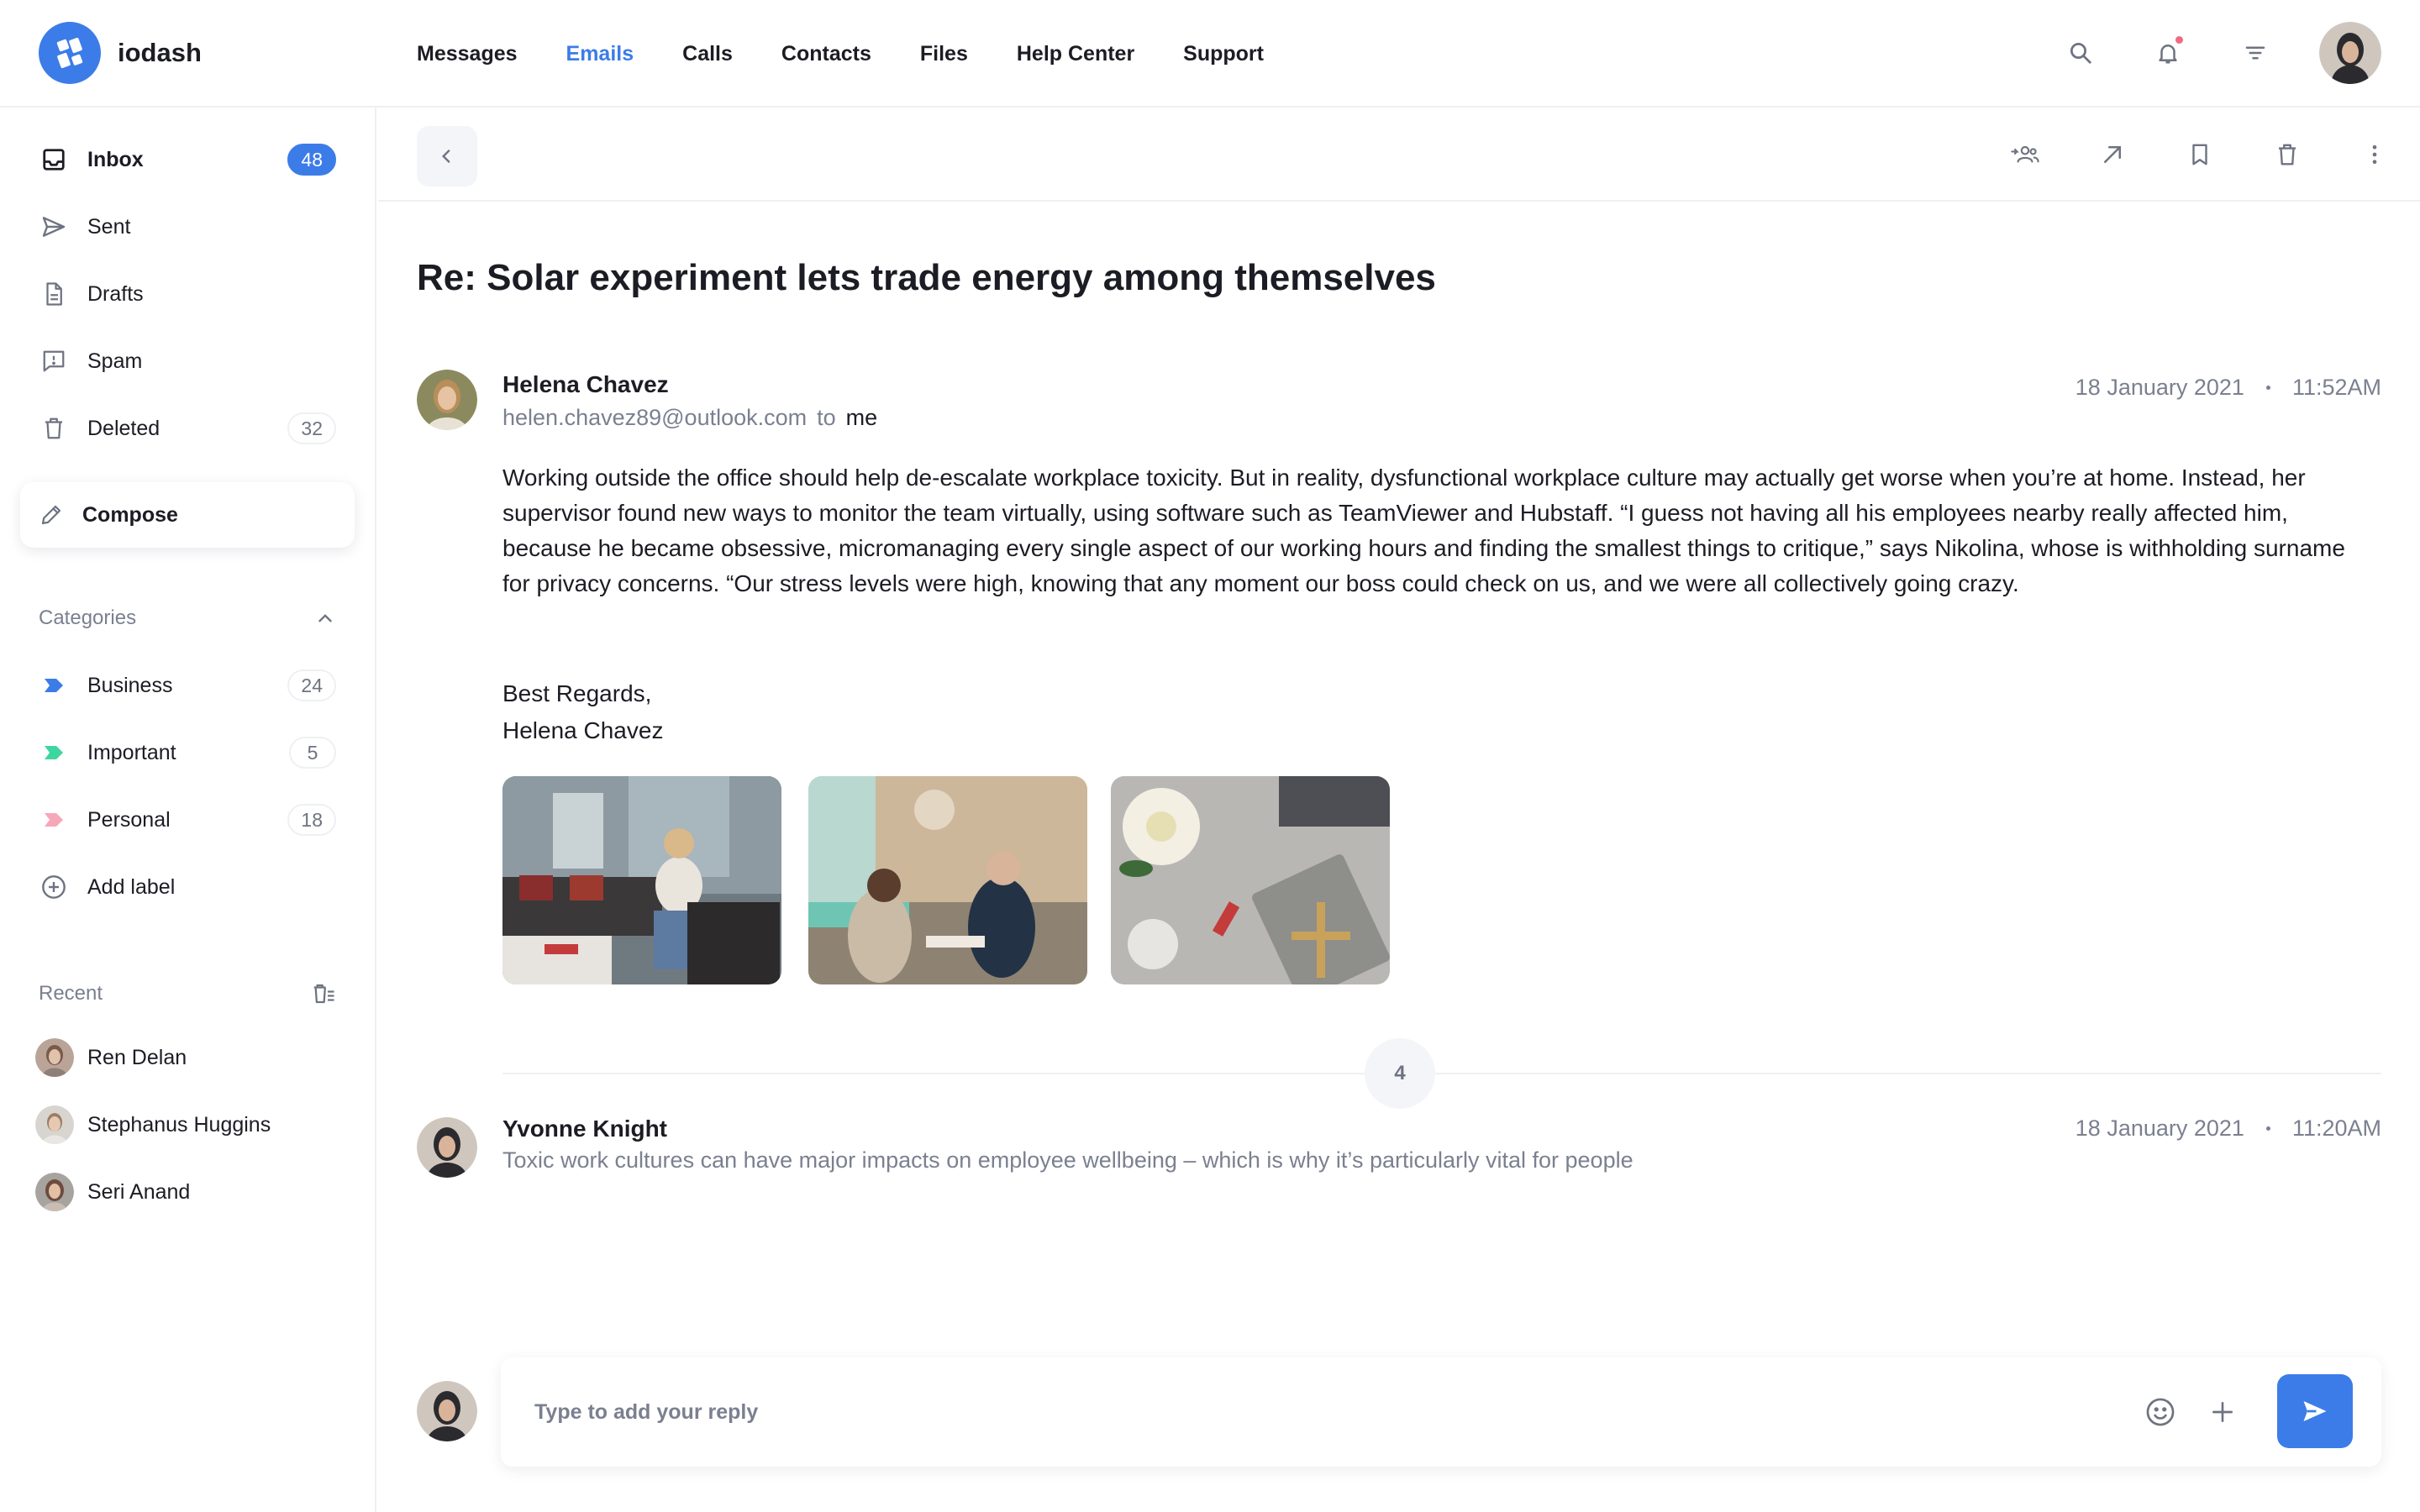  I want to click on sidebar-item-important: Important 5, so click(187, 752).